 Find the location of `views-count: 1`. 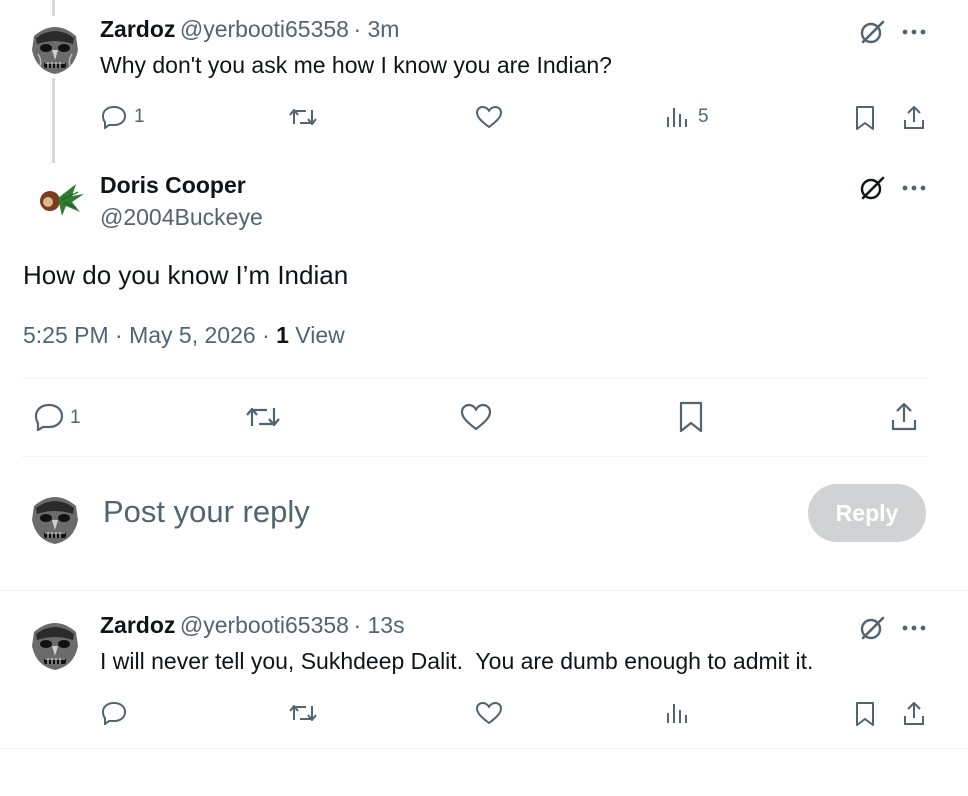

views-count: 1 is located at coordinates (282, 335).